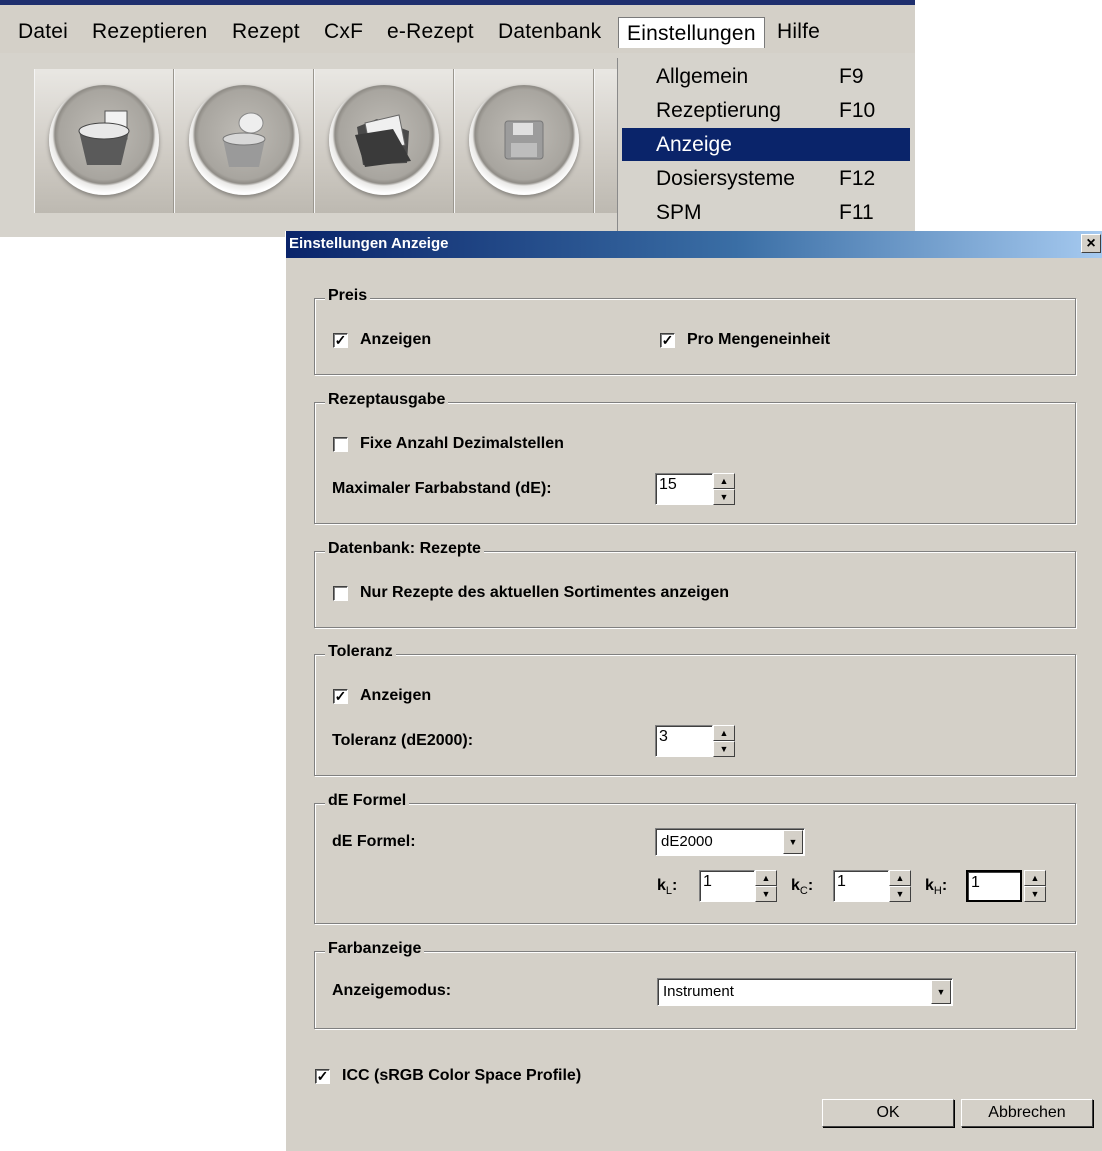  Describe the element at coordinates (698, 991) in the screenshot. I see `select-value: Instrument` at that location.